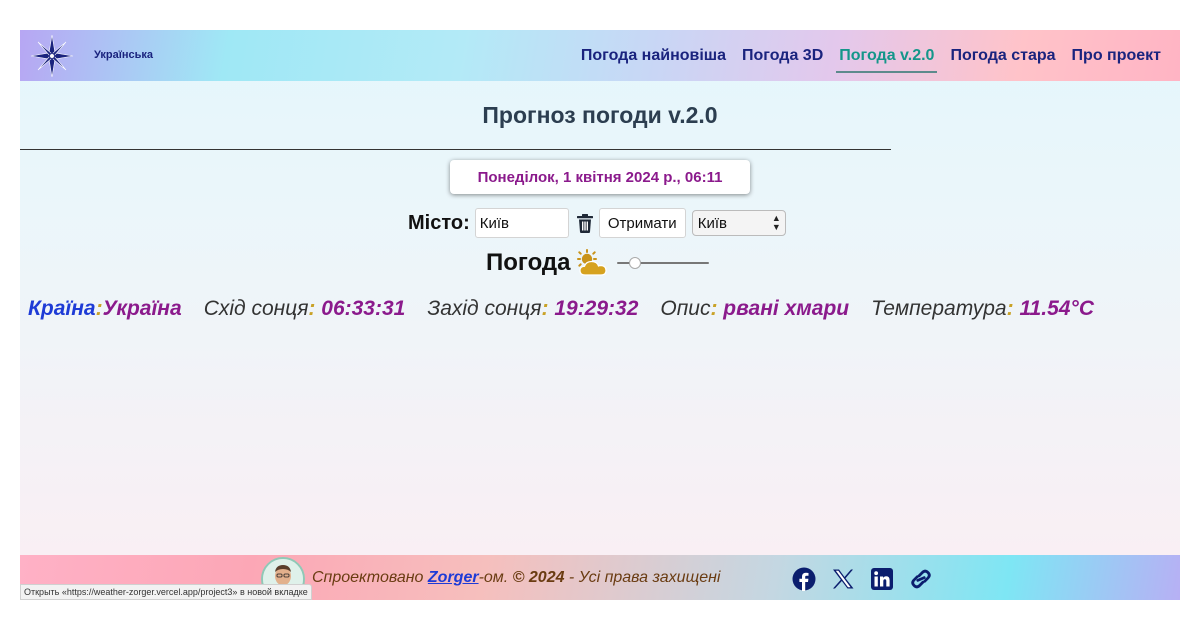 The image size is (1200, 630). I want to click on slider-thumb, so click(634, 263).